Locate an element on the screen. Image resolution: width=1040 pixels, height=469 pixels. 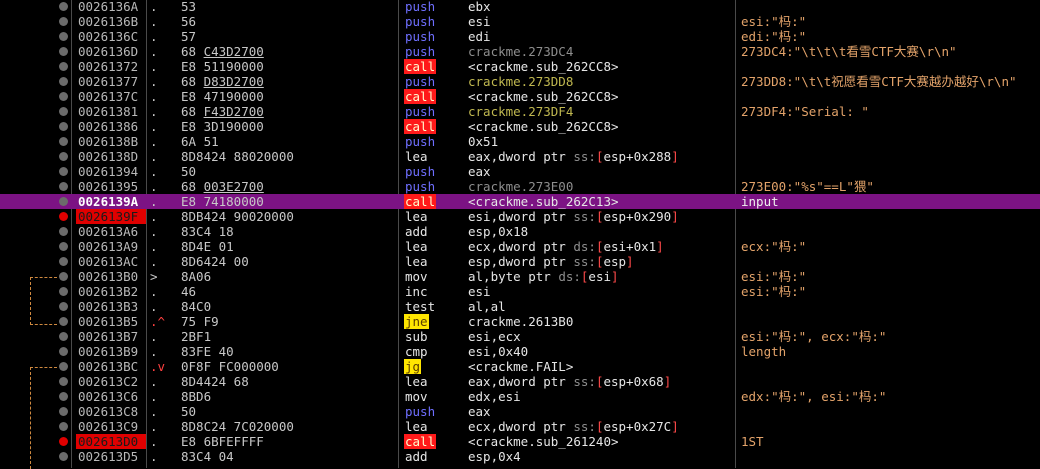
address-cell: 002613B7 is located at coordinates (111, 336).